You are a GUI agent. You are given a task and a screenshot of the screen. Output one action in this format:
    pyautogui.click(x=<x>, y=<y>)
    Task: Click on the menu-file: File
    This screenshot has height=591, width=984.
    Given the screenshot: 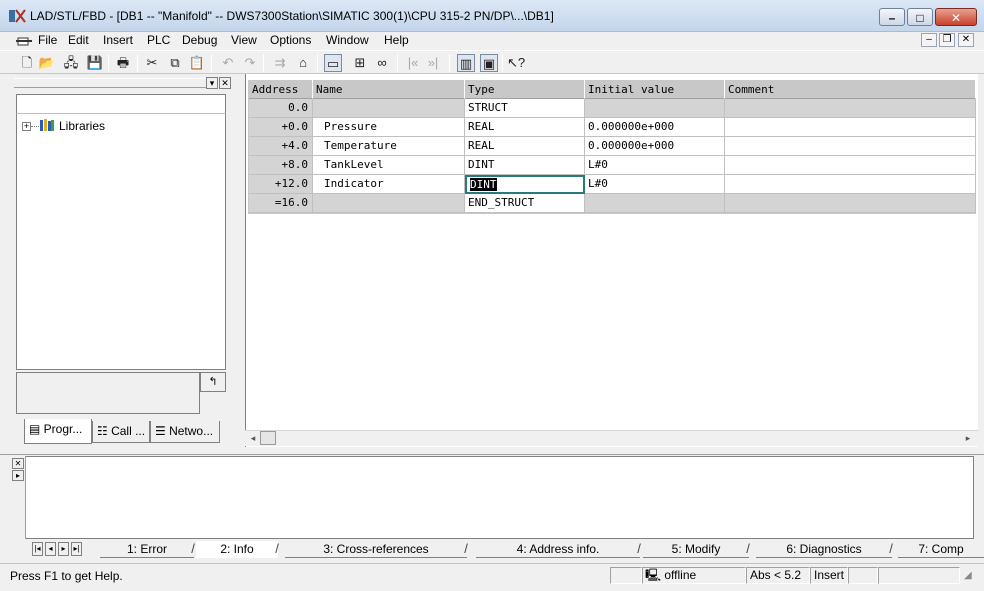 What is the action you would take?
    pyautogui.click(x=47, y=41)
    